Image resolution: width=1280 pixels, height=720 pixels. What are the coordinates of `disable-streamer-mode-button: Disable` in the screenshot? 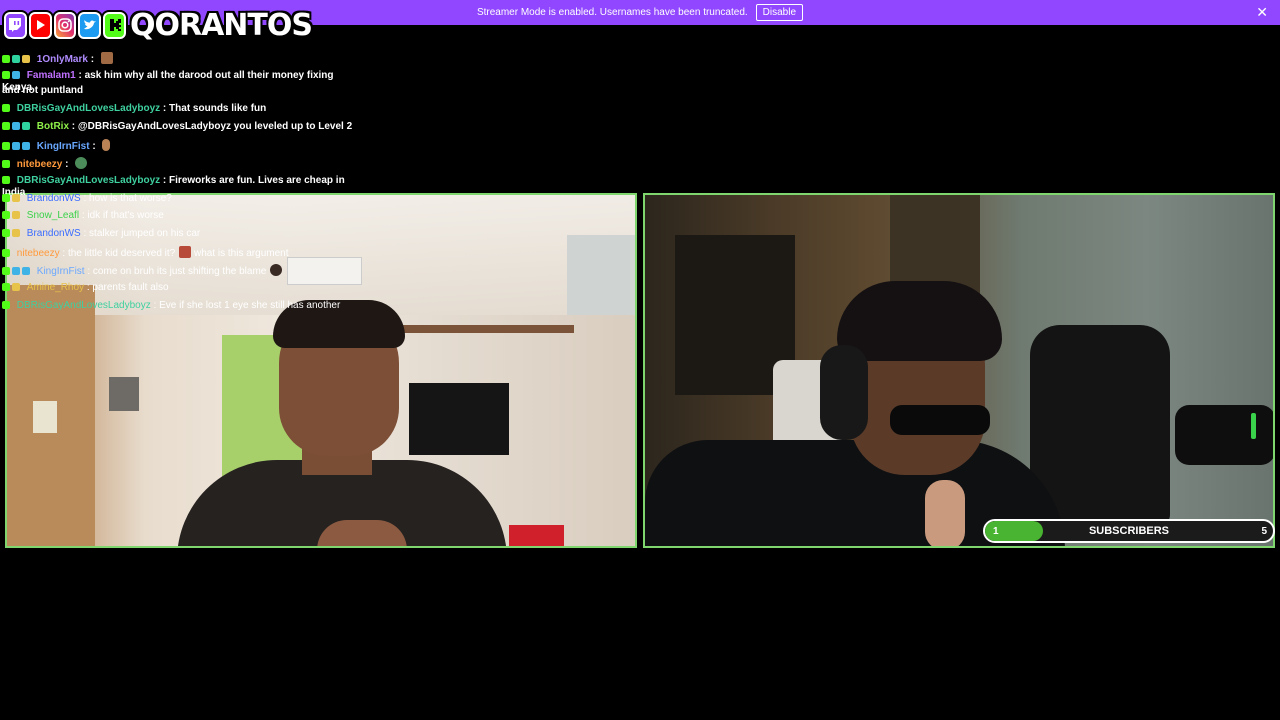 It's located at (779, 12).